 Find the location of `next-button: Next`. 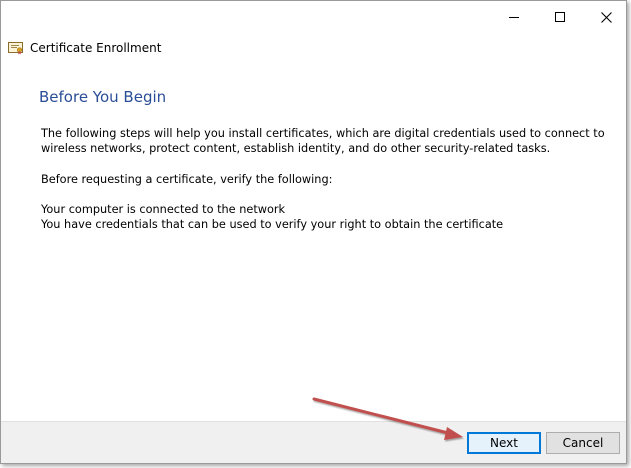

next-button: Next is located at coordinates (504, 443).